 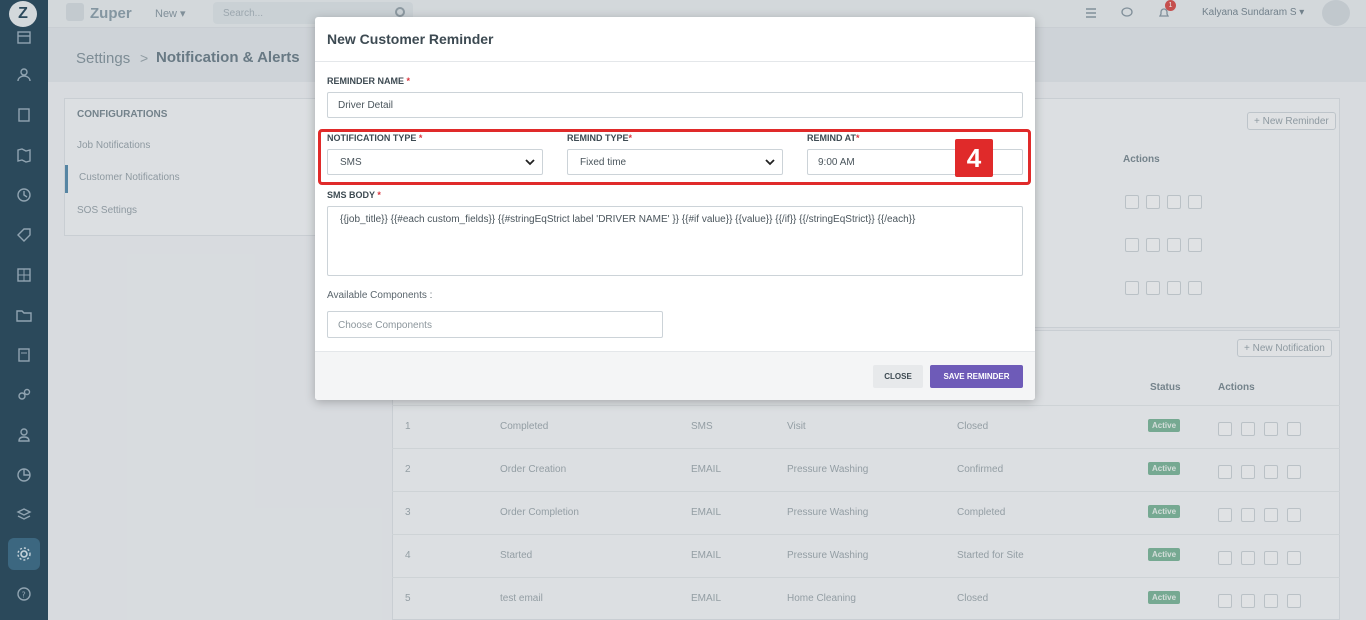 I want to click on reminder-name-input: Driver Detail, so click(x=675, y=105).